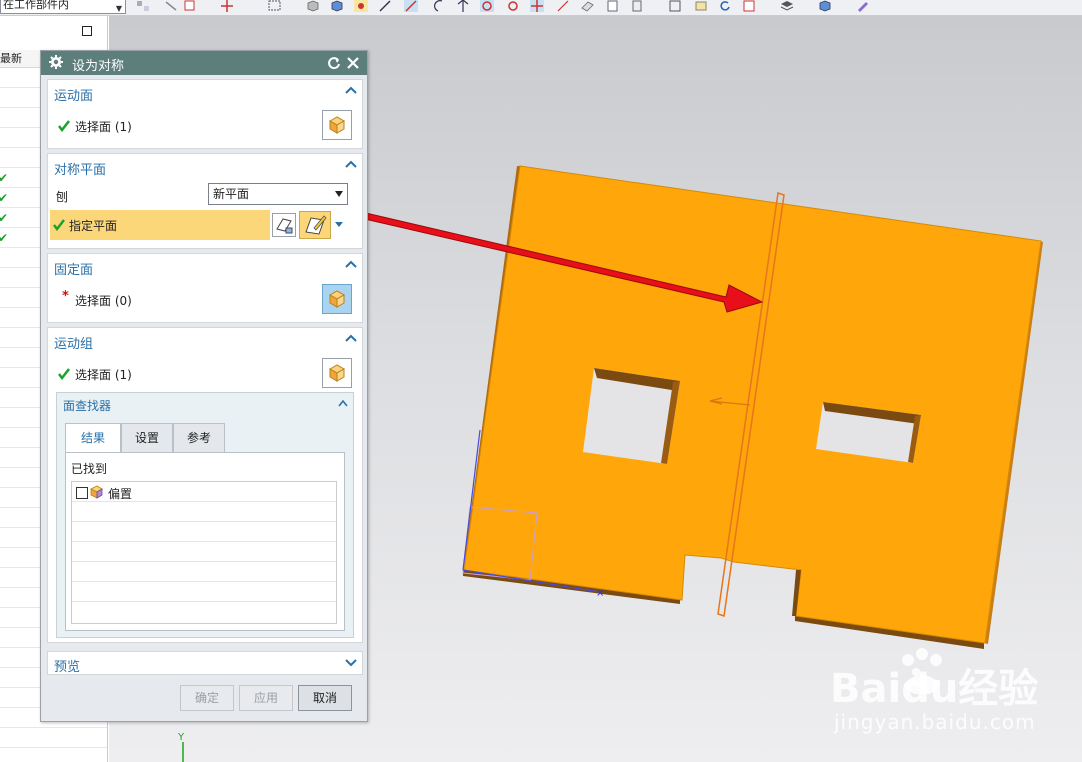  What do you see at coordinates (411, 6) in the screenshot?
I see `midpoint-icon` at bounding box center [411, 6].